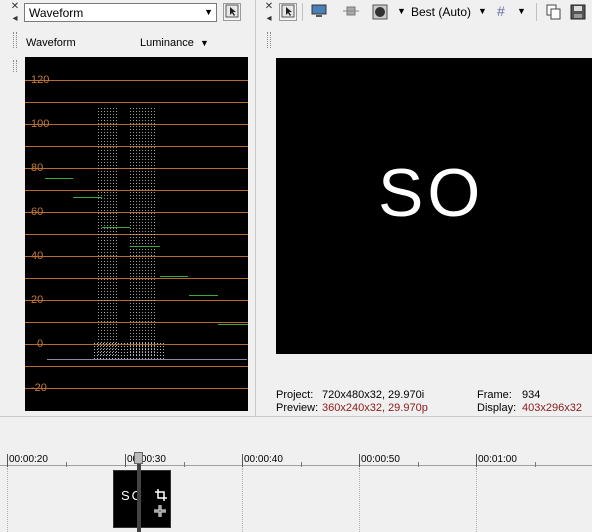  Describe the element at coordinates (161, 496) in the screenshot. I see `crop-icon` at that location.